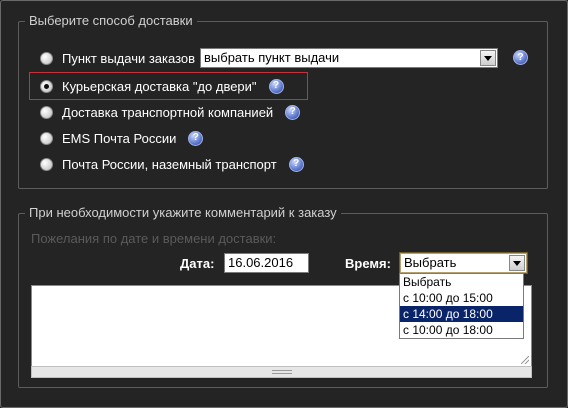  I want to click on delivery-option-courier: Курьерская доставка "до двери" ?, so click(162, 86).